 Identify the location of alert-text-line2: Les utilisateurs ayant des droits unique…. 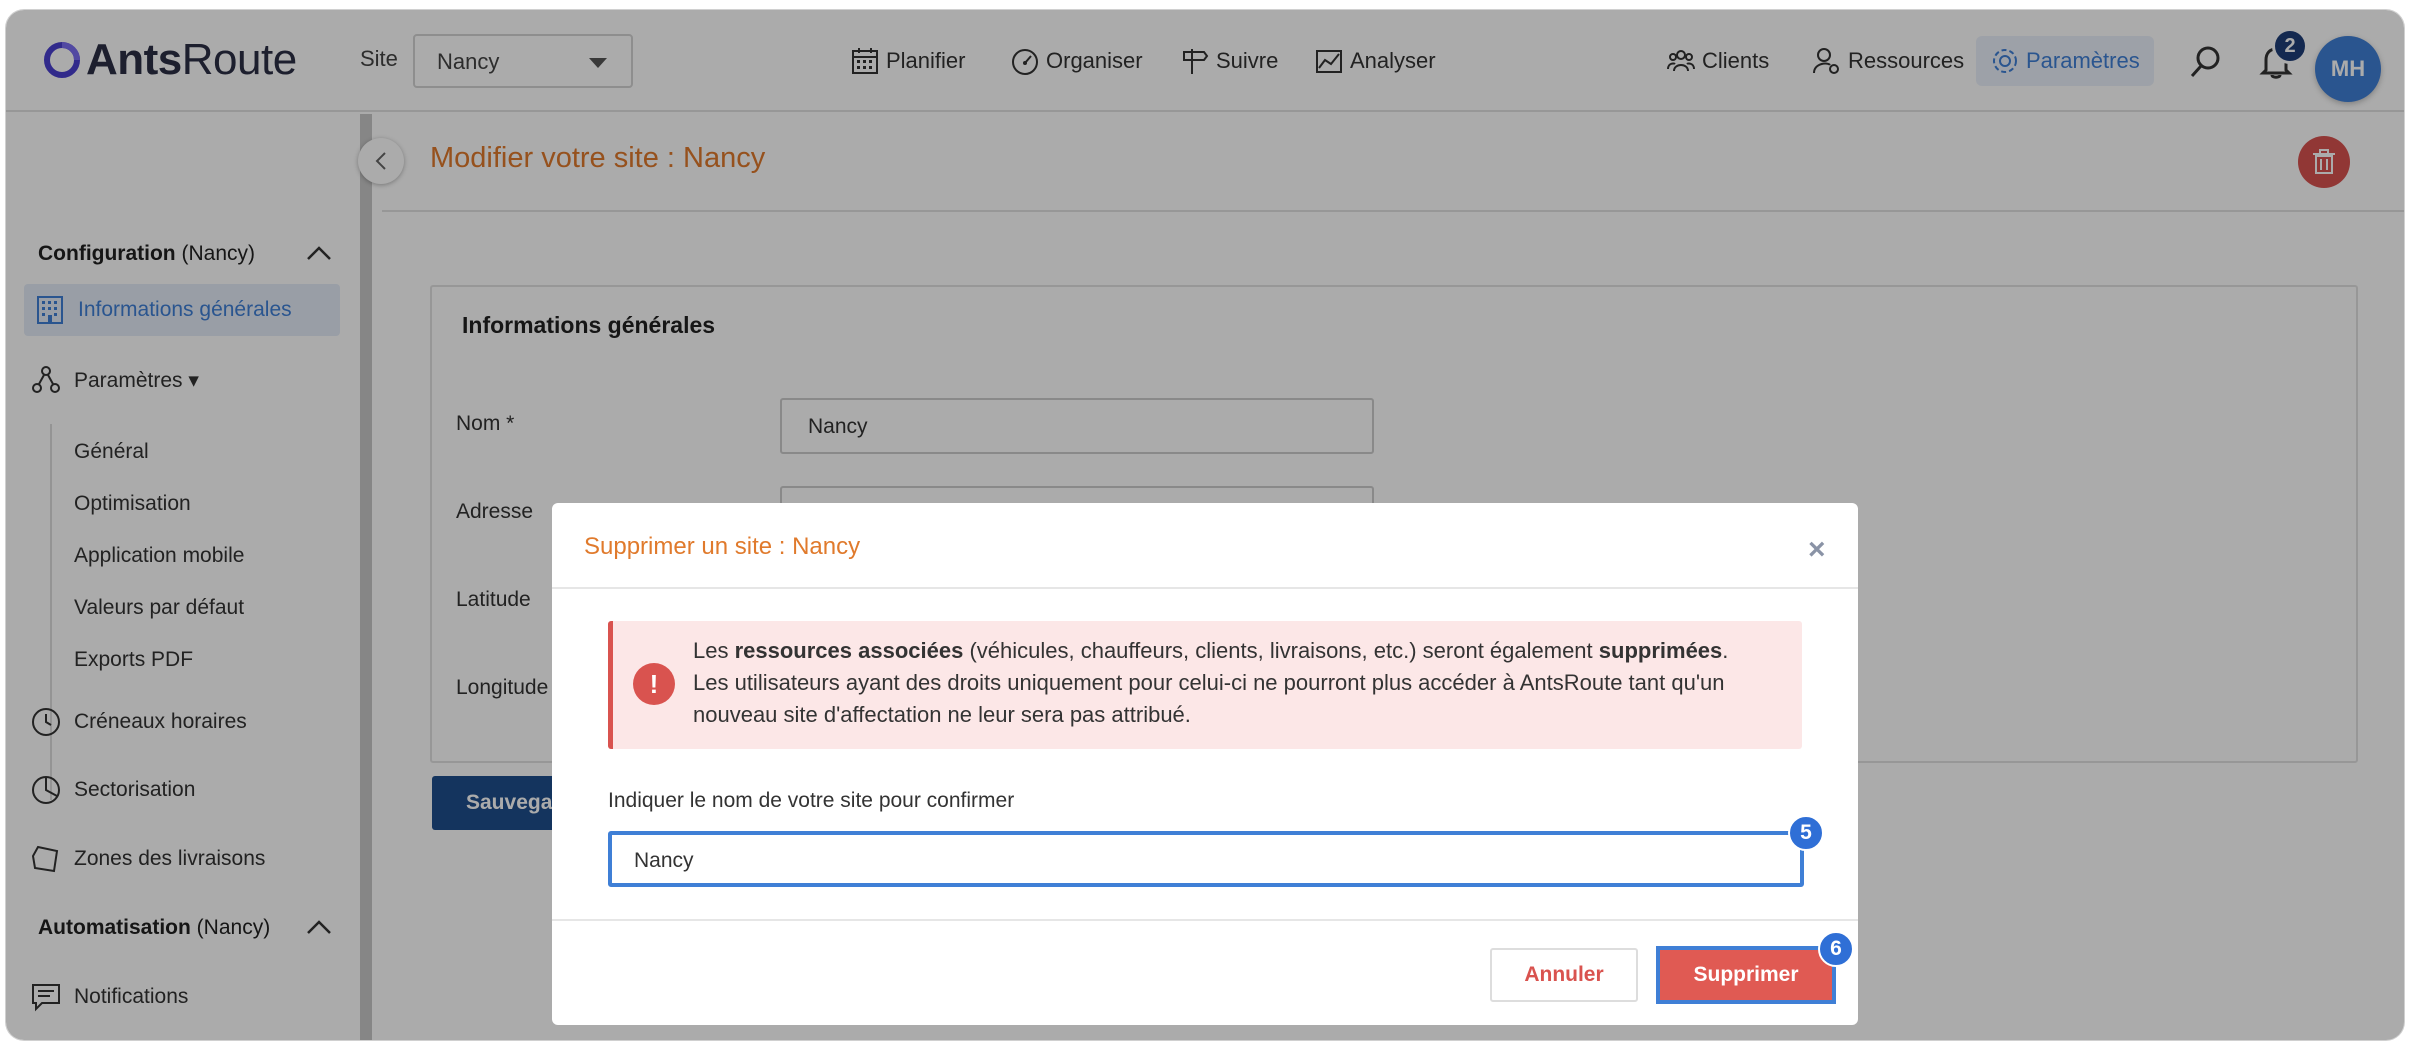
(1209, 698).